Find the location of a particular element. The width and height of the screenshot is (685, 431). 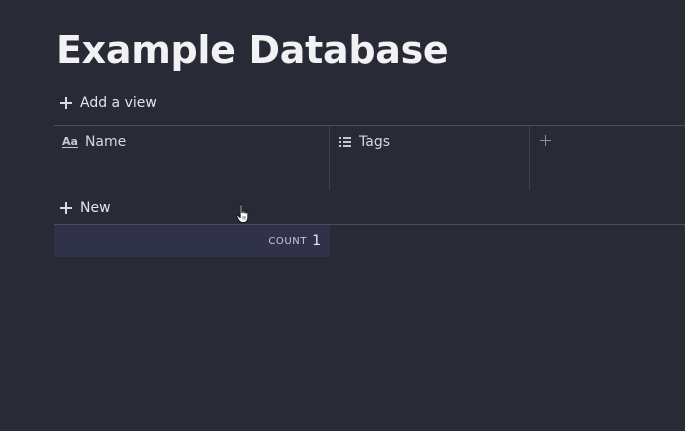

count-label: COUNT is located at coordinates (288, 241).